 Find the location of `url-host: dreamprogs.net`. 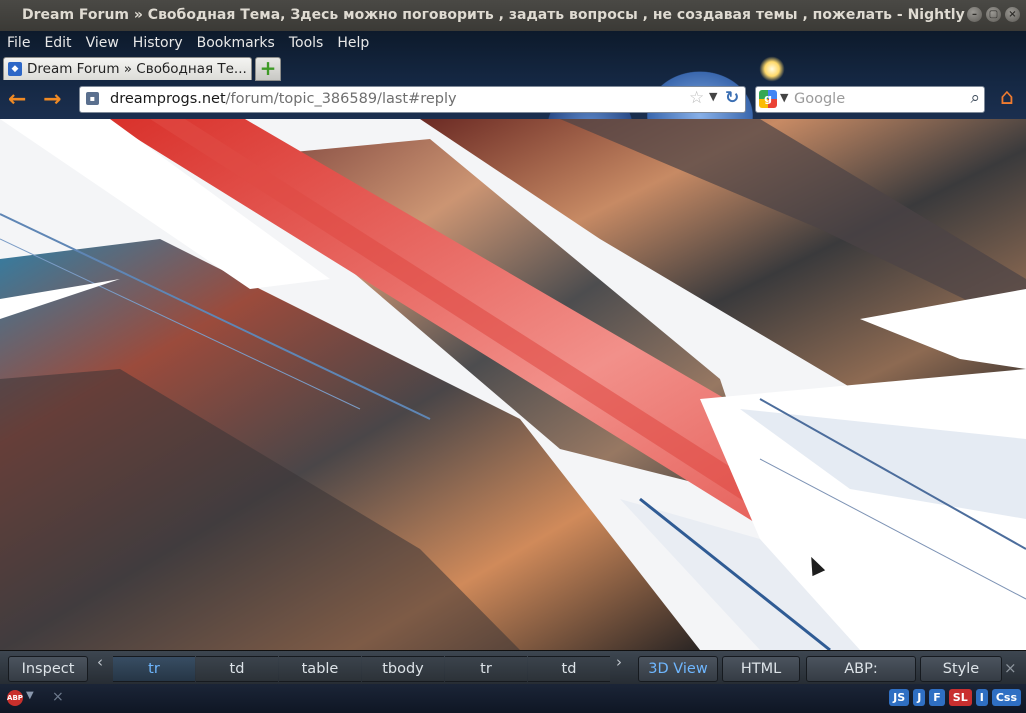

url-host: dreamprogs.net is located at coordinates (168, 99).